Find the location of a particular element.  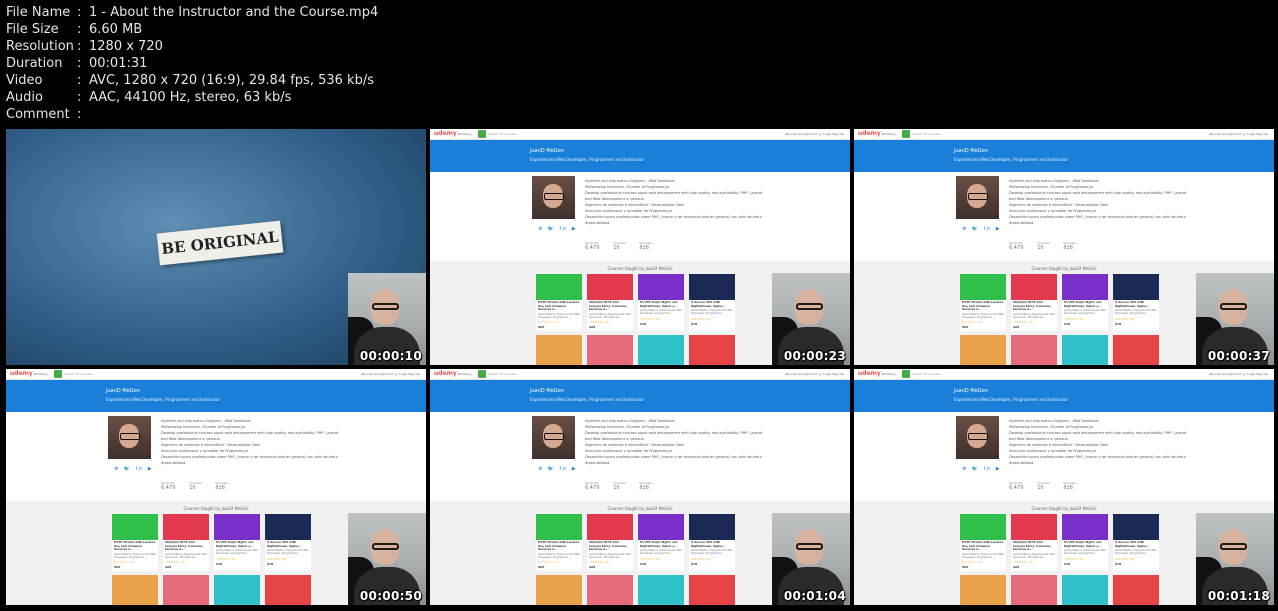

stat-value: 10 is located at coordinates (1040, 488).